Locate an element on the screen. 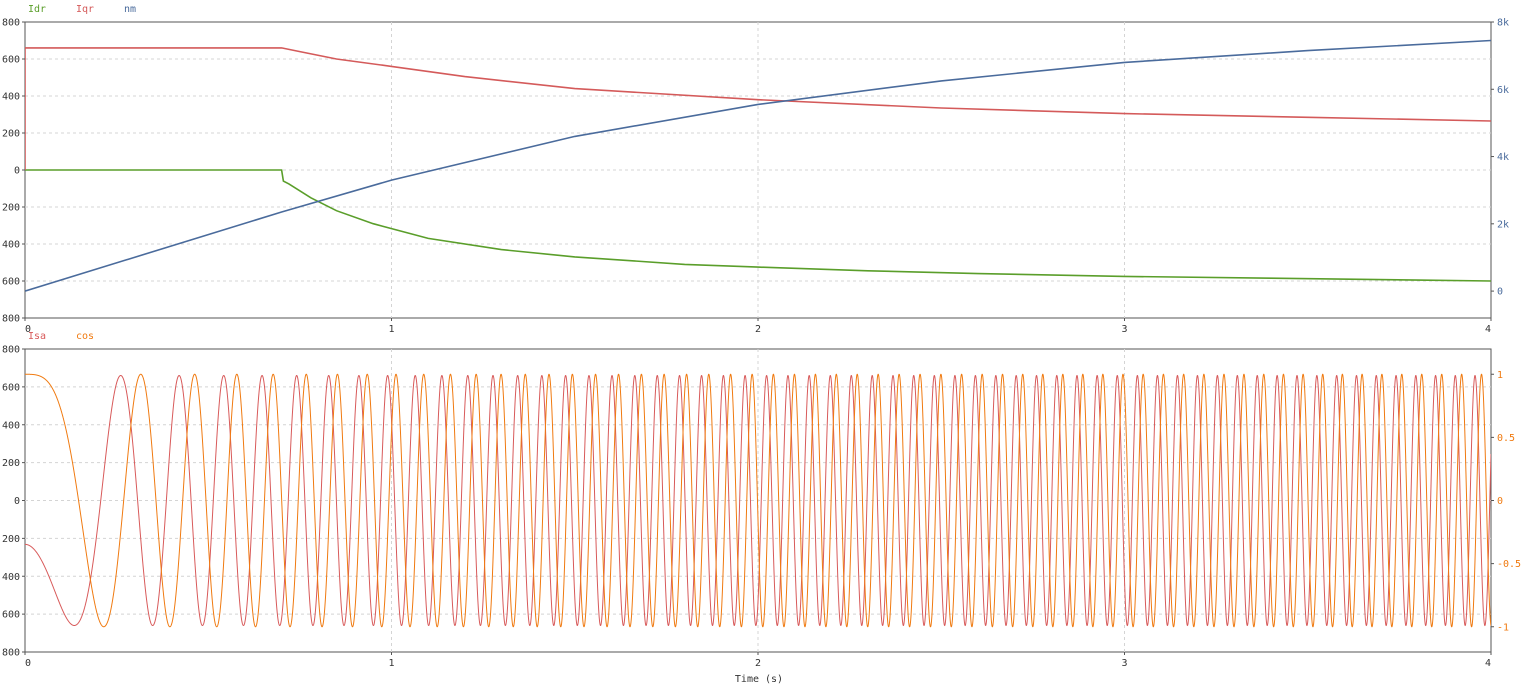 This screenshot has width=1526, height=689. right-tick-label: 0.5 is located at coordinates (1506, 438).